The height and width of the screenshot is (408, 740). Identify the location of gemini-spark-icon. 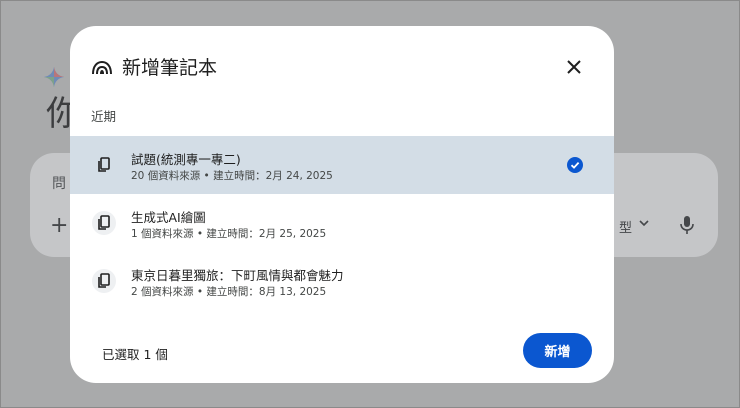
(54, 77).